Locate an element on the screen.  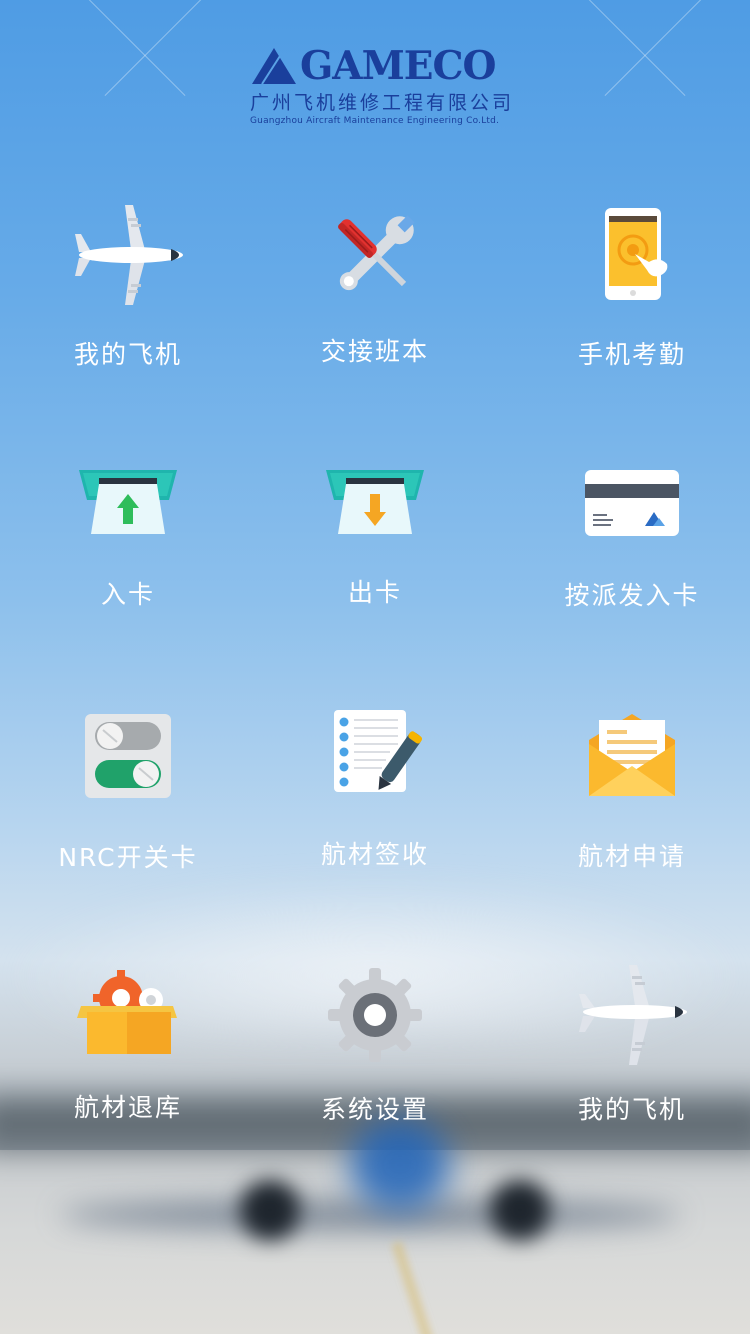
envelope-icon is located at coordinates (632, 755).